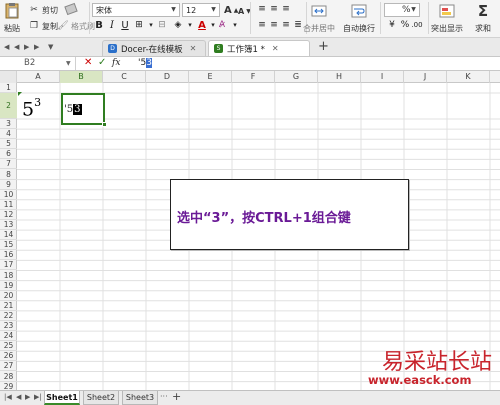  What do you see at coordinates (88, 62) in the screenshot?
I see `cancel-formula-icon: ✕` at bounding box center [88, 62].